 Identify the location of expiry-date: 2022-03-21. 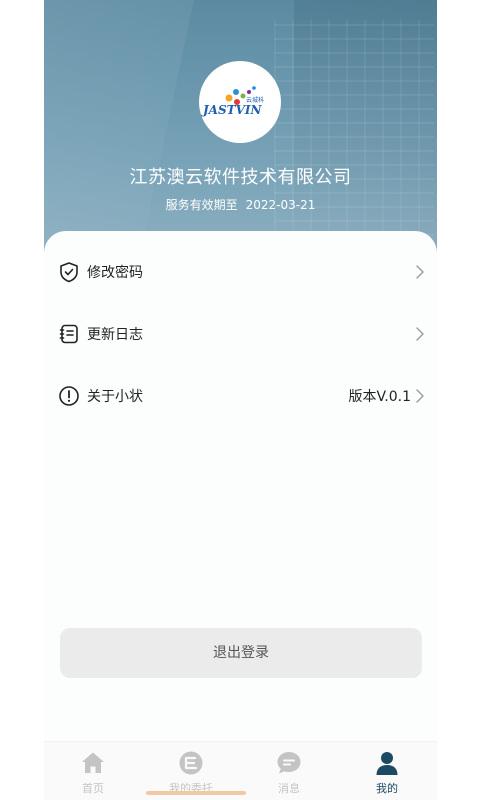
(280, 205).